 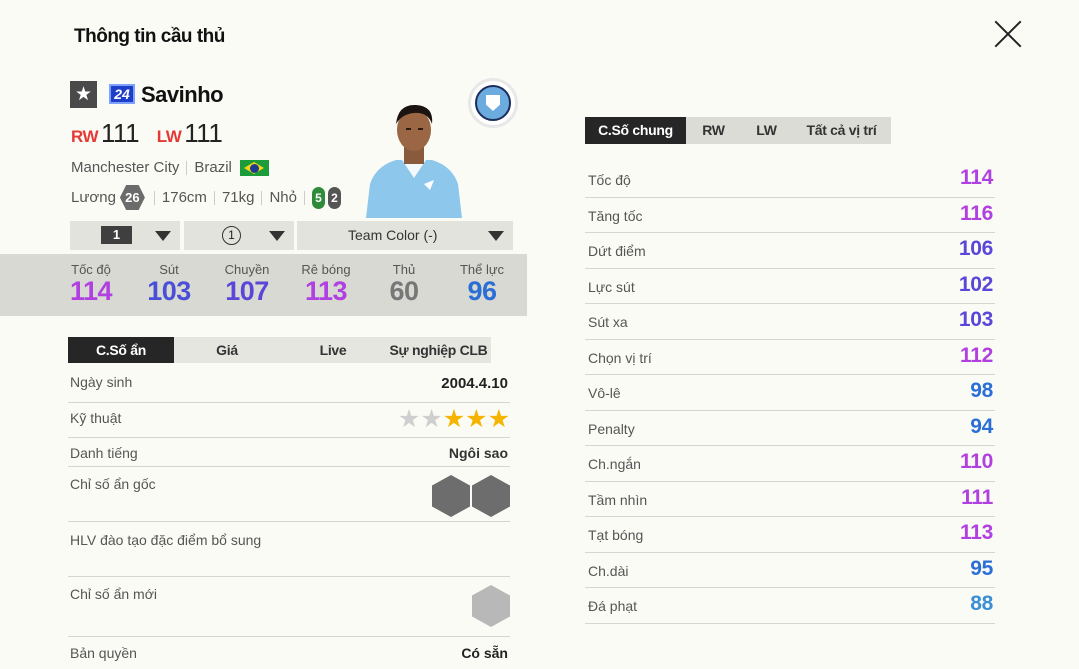 I want to click on attribute-label: Ch.ngắn, so click(x=614, y=464).